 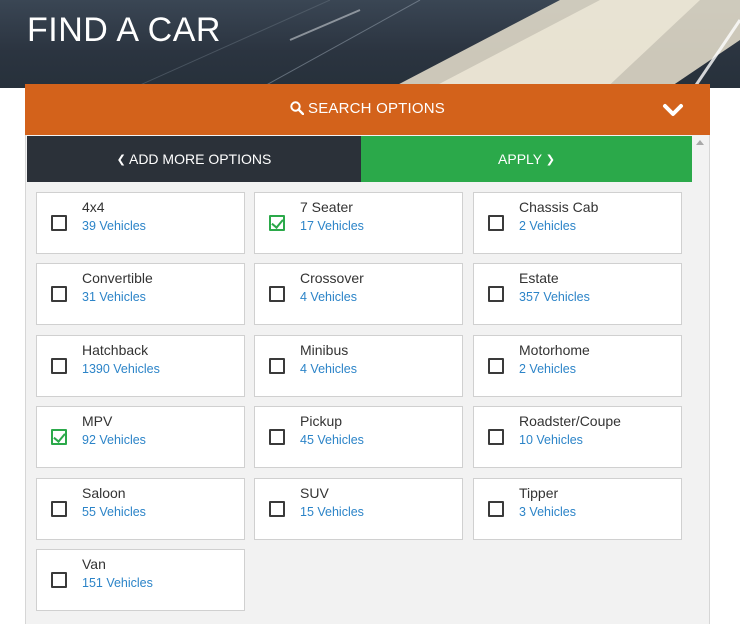 I want to click on search-options-toggle: SEARCH OPTIONS, so click(x=367, y=109).